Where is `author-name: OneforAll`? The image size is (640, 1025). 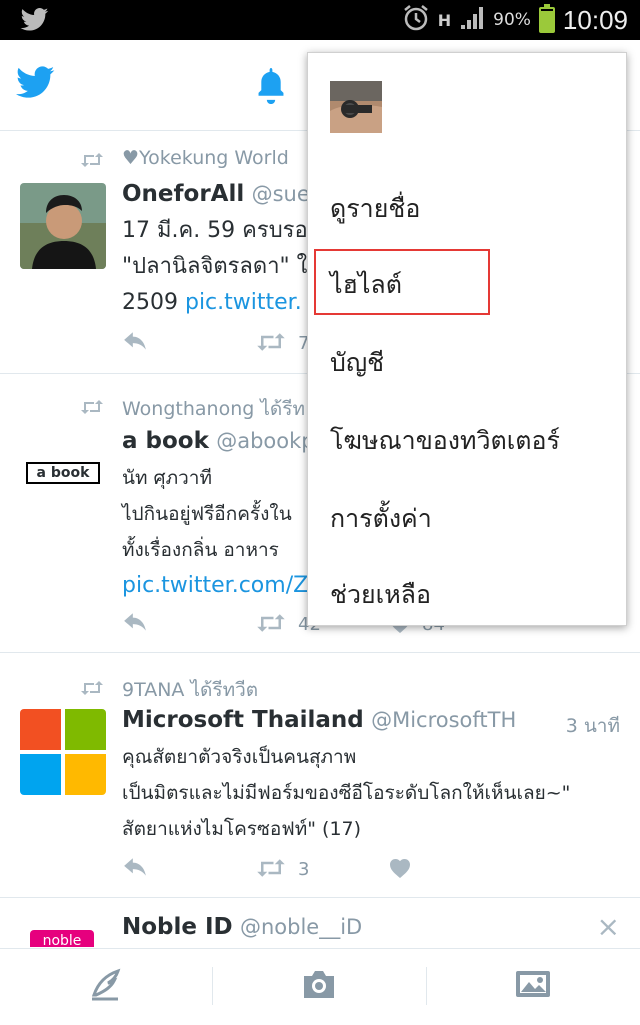 author-name: OneforAll is located at coordinates (183, 194).